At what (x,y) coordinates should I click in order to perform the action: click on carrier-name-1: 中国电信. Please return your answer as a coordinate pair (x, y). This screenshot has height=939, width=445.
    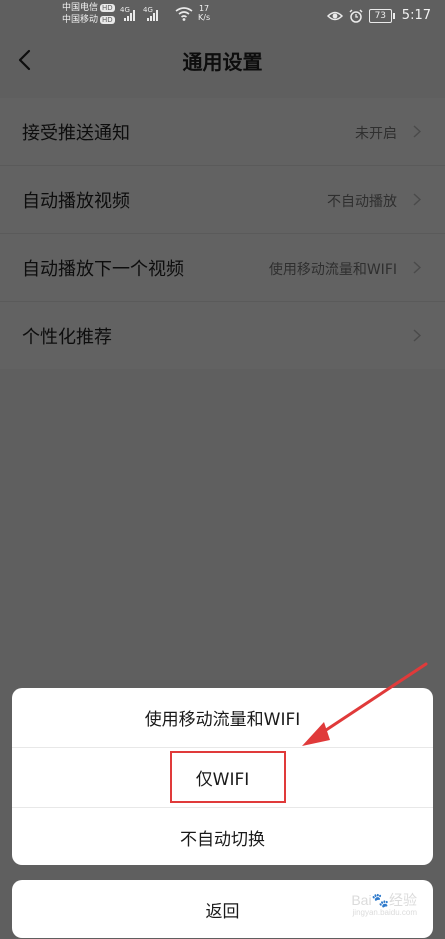
    Looking at the image, I should click on (80, 8).